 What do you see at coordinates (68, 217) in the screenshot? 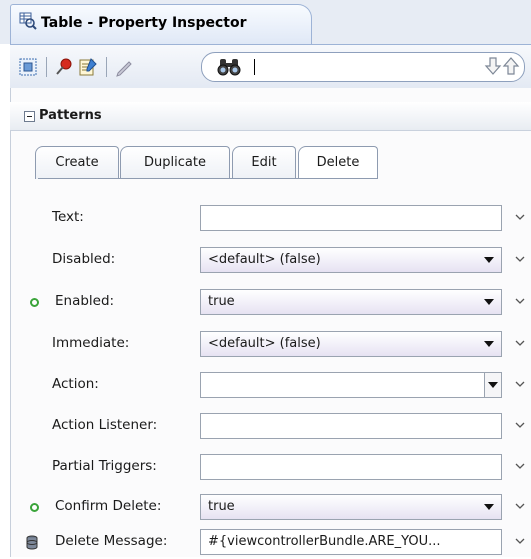
I see `property-label: Text:` at bounding box center [68, 217].